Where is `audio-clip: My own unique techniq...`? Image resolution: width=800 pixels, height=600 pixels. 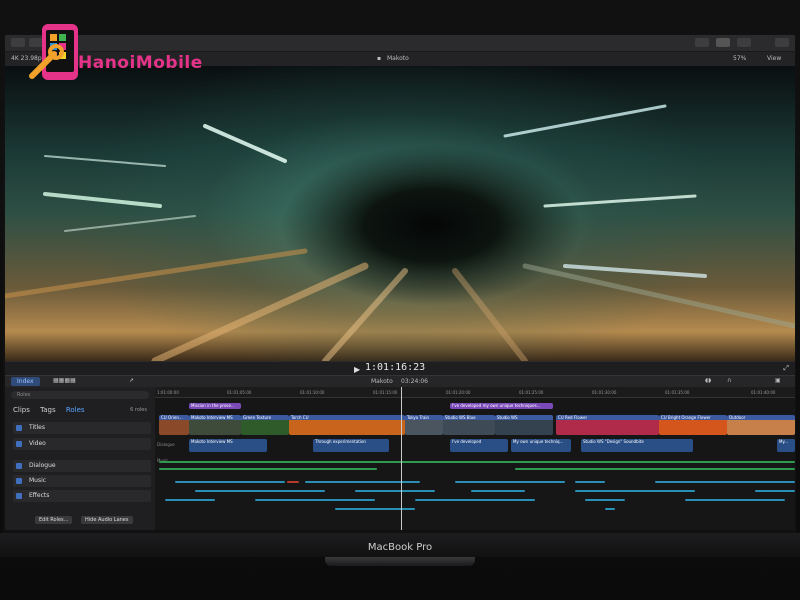 audio-clip: My own unique techniq... is located at coordinates (541, 445).